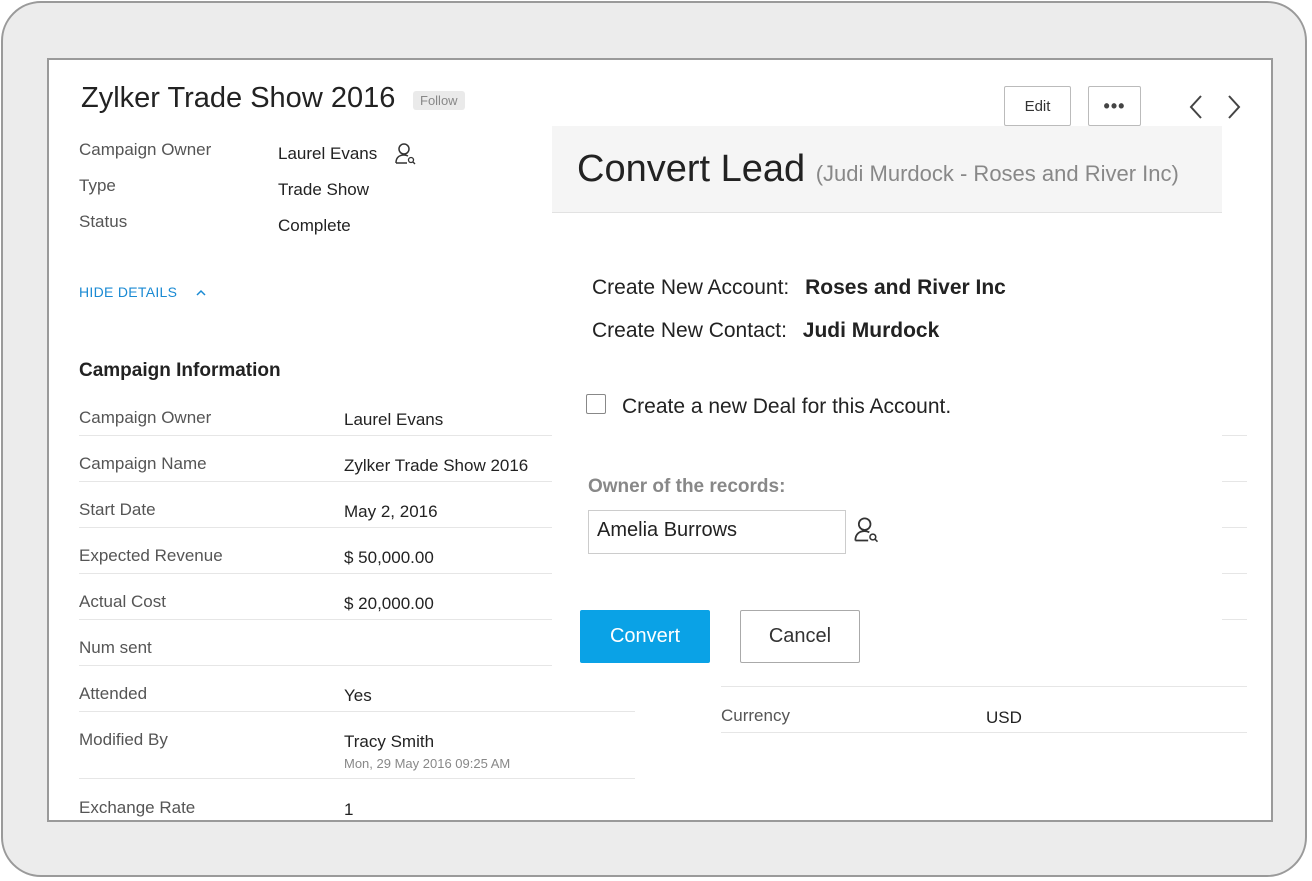 Image resolution: width=1312 pixels, height=881 pixels. What do you see at coordinates (687, 486) in the screenshot?
I see `owner-label: Owner of the records:` at bounding box center [687, 486].